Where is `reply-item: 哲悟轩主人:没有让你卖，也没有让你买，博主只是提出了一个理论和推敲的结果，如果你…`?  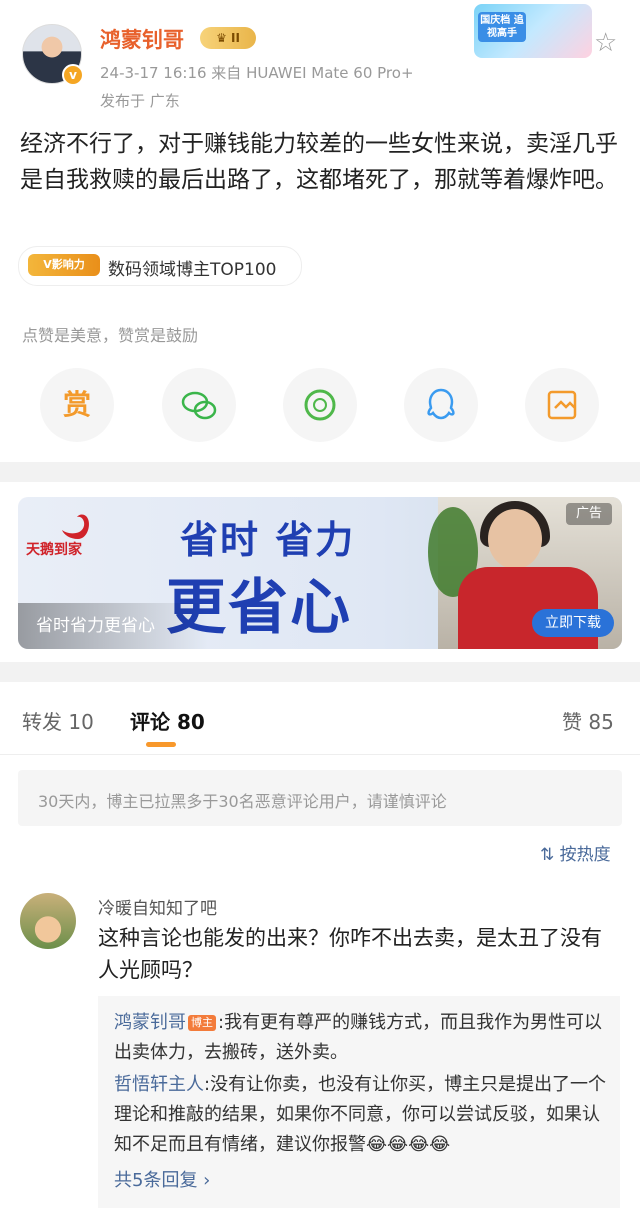 reply-item: 哲悟轩主人:没有让你卖，也没有让你买，博主只是提出了一个理论和推敲的结果，如果你… is located at coordinates (361, 1115).